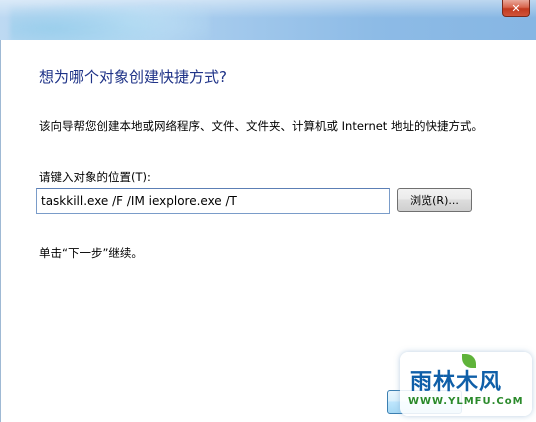 This screenshot has width=536, height=422. I want to click on page-title: 想为哪个对象创建快捷方式?, so click(133, 77).